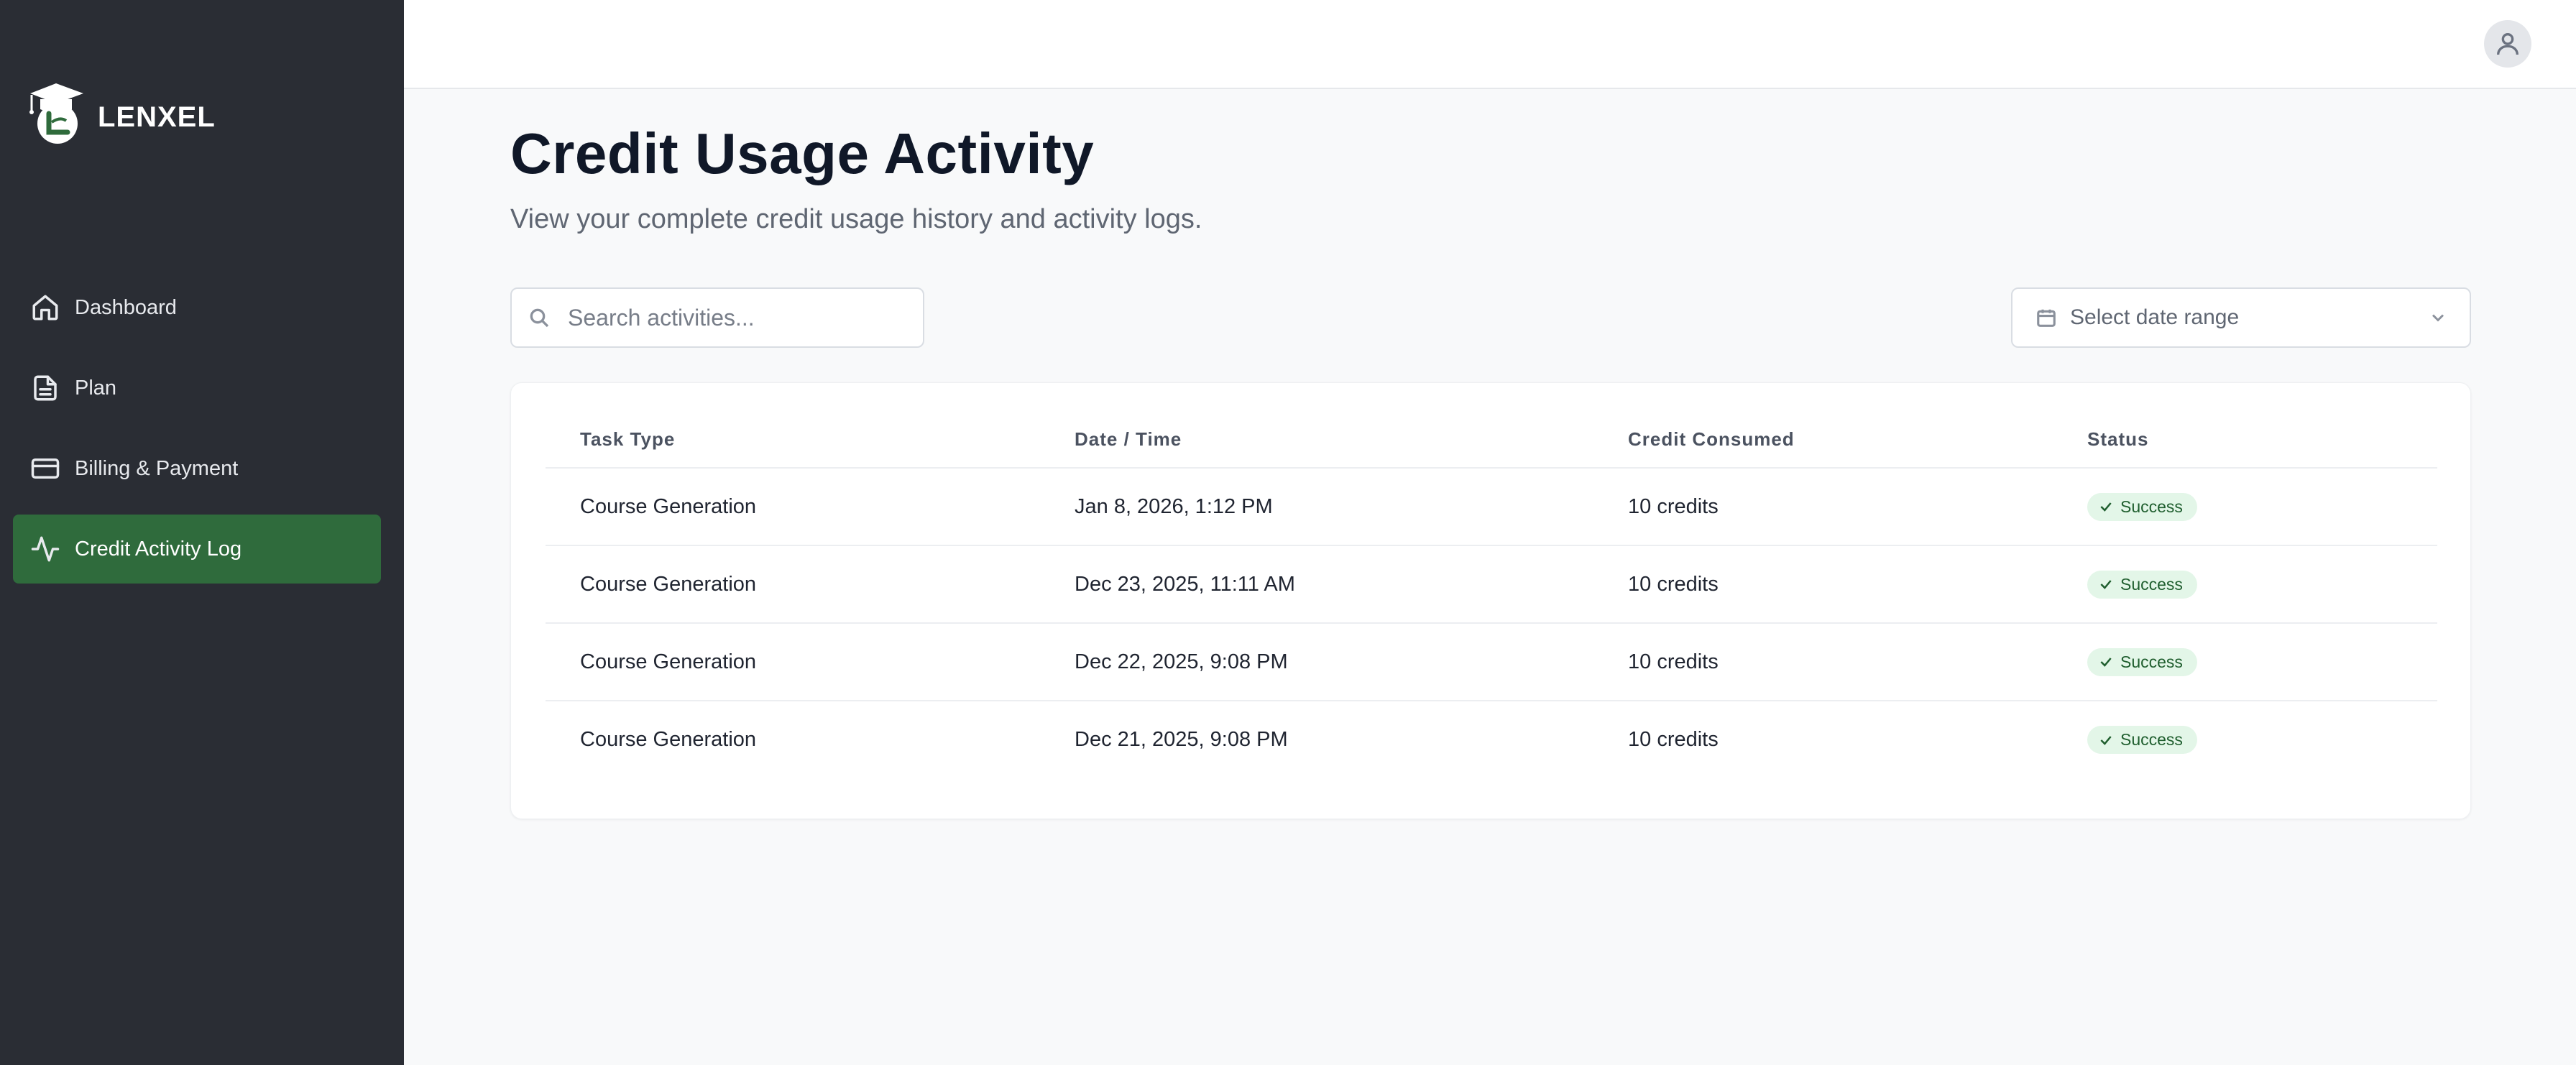 The image size is (2576, 1065). Describe the element at coordinates (197, 307) in the screenshot. I see `sidebar-item-dashboard: Dashboard` at that location.